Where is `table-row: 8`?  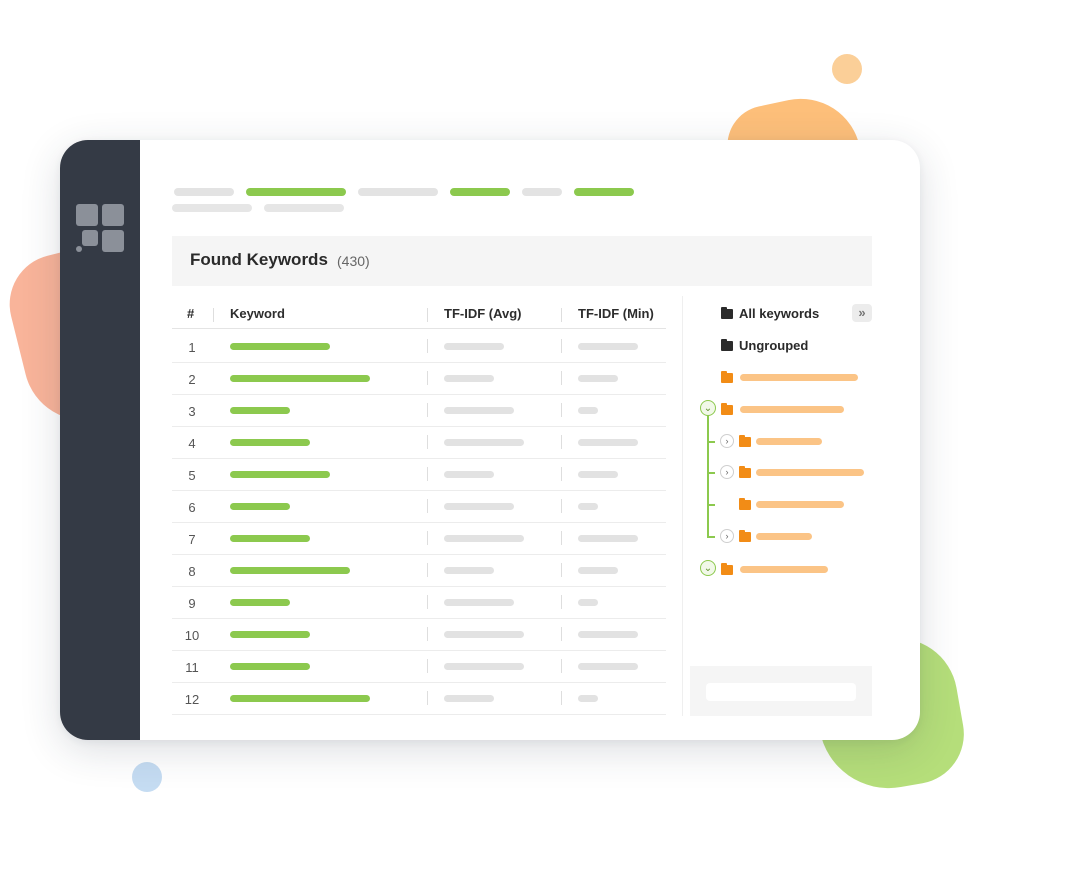 table-row: 8 is located at coordinates (419, 570).